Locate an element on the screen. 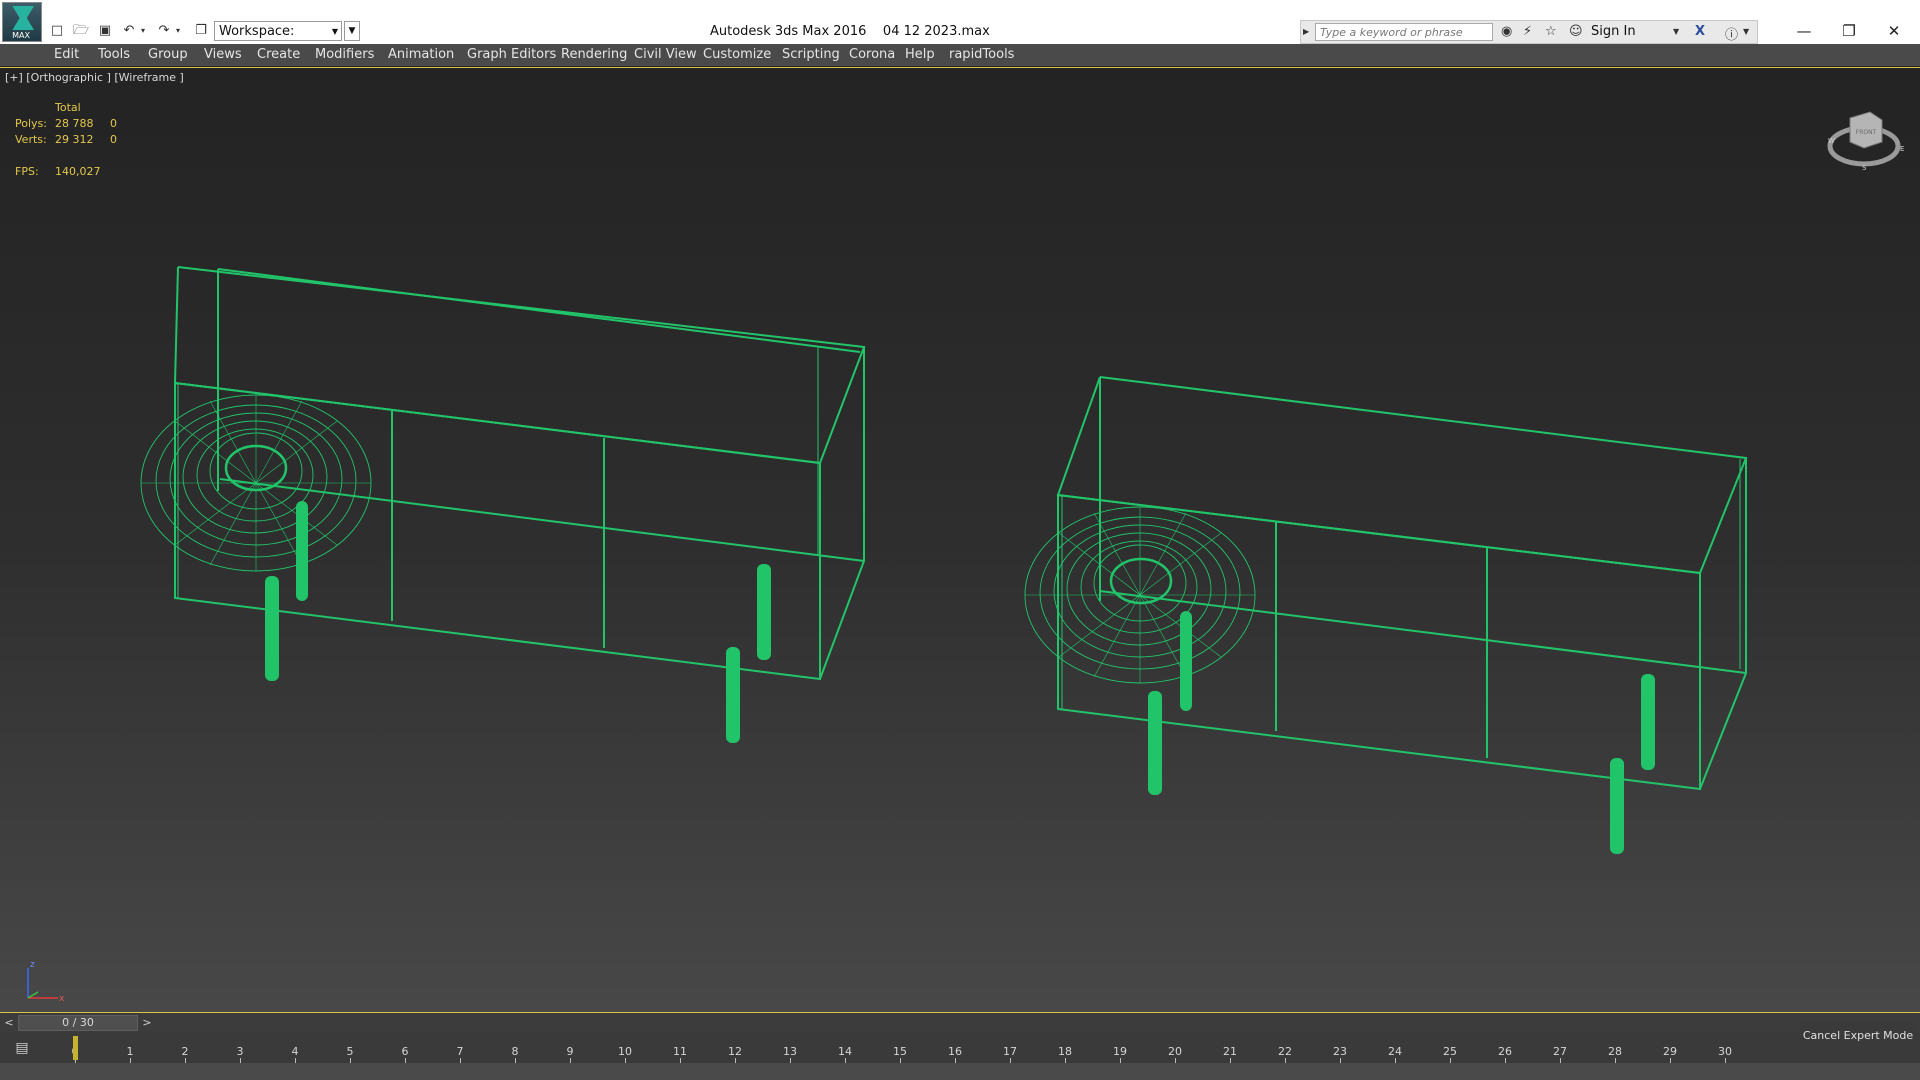 The image size is (1920, 1080). viewcube-front-label: FRONT is located at coordinates (1866, 132).